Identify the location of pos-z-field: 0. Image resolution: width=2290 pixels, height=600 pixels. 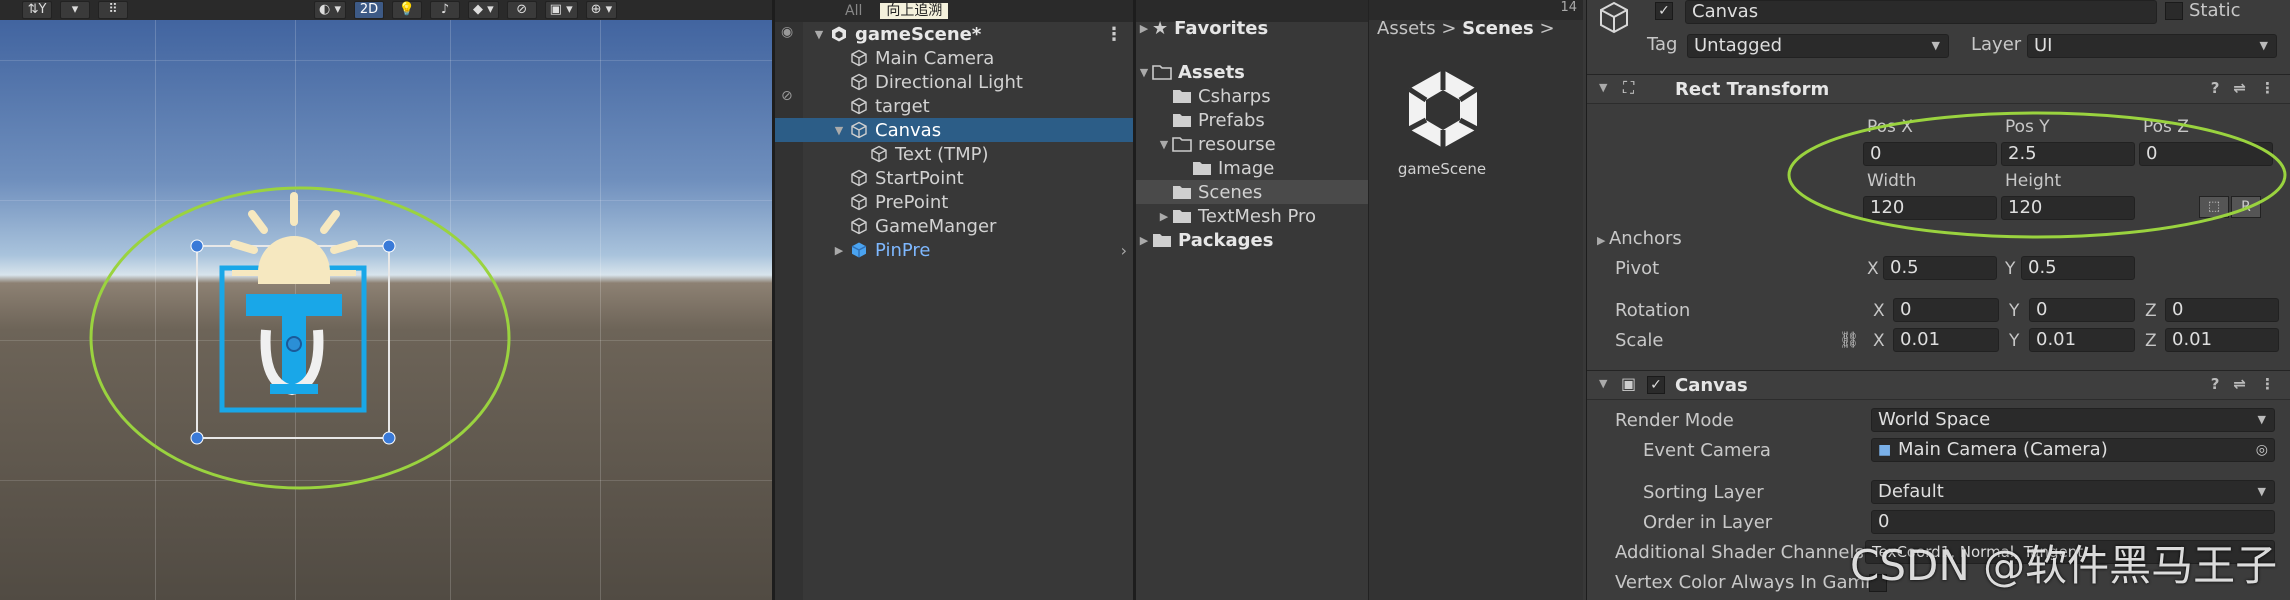
(2206, 154).